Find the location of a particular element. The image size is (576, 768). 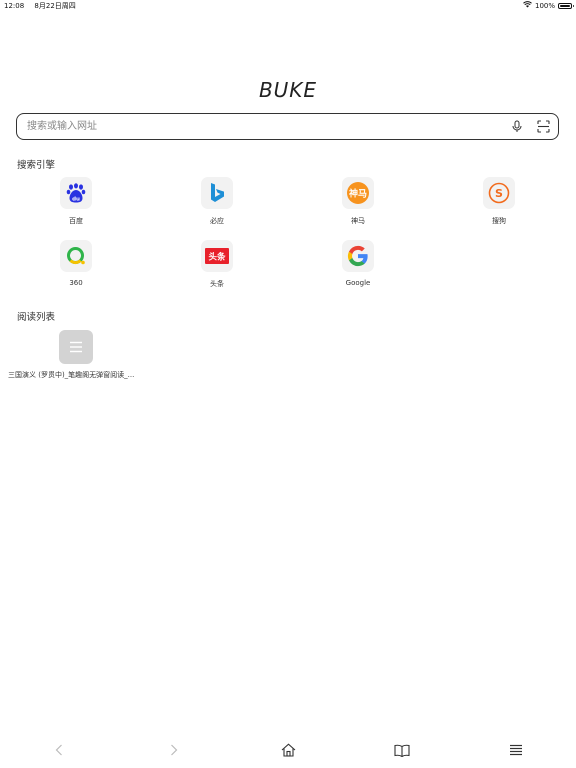

engine-toutiao: 头条 头条 is located at coordinates (217, 264).